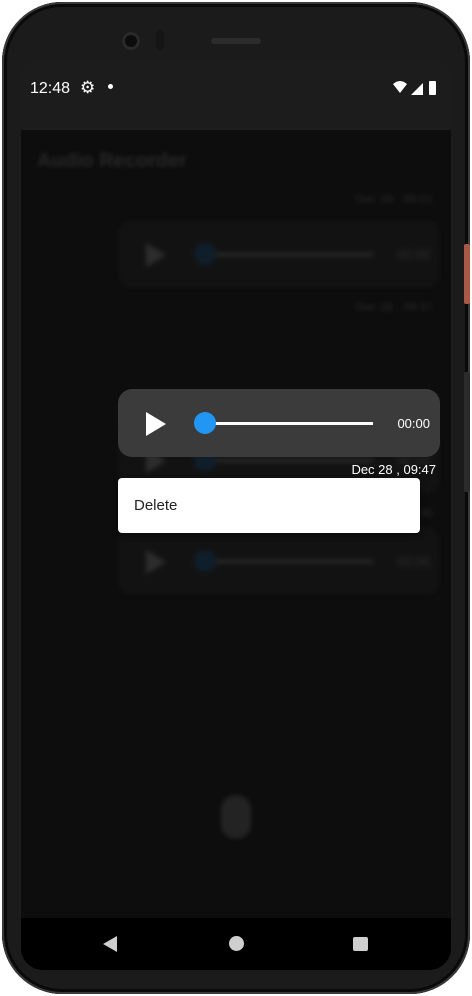 The height and width of the screenshot is (996, 472). I want to click on recents-icon, so click(360, 944).